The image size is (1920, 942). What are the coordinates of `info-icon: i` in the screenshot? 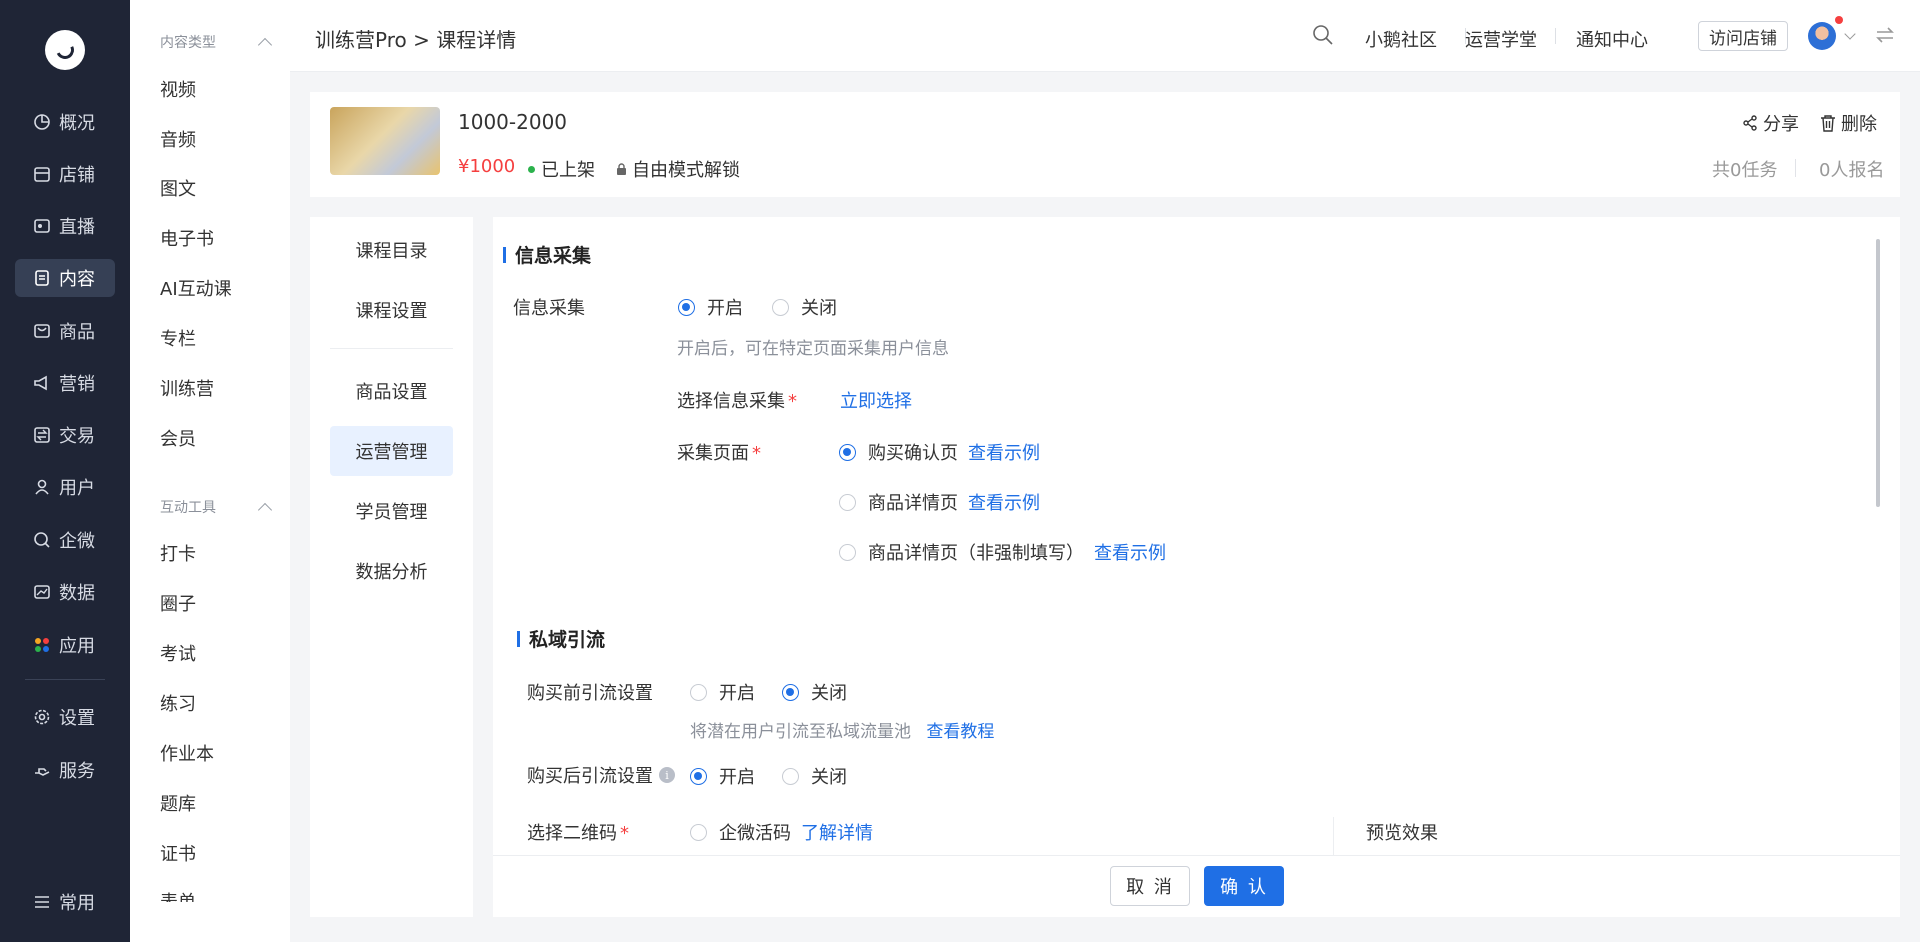 It's located at (667, 775).